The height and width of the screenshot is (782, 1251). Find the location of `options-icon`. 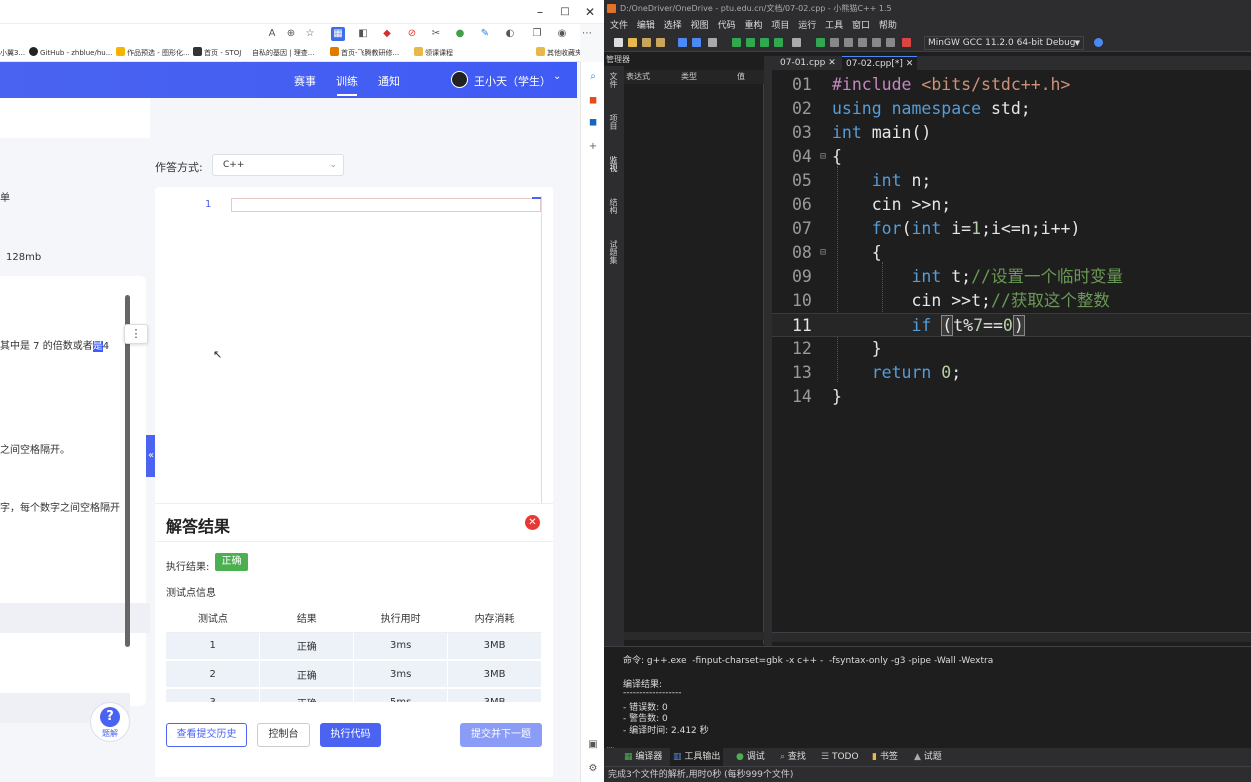

options-icon is located at coordinates (796, 42).